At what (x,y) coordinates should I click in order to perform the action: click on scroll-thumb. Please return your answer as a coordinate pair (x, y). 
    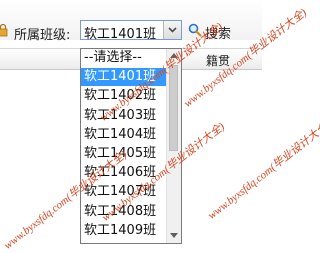
    Looking at the image, I should click on (173, 108).